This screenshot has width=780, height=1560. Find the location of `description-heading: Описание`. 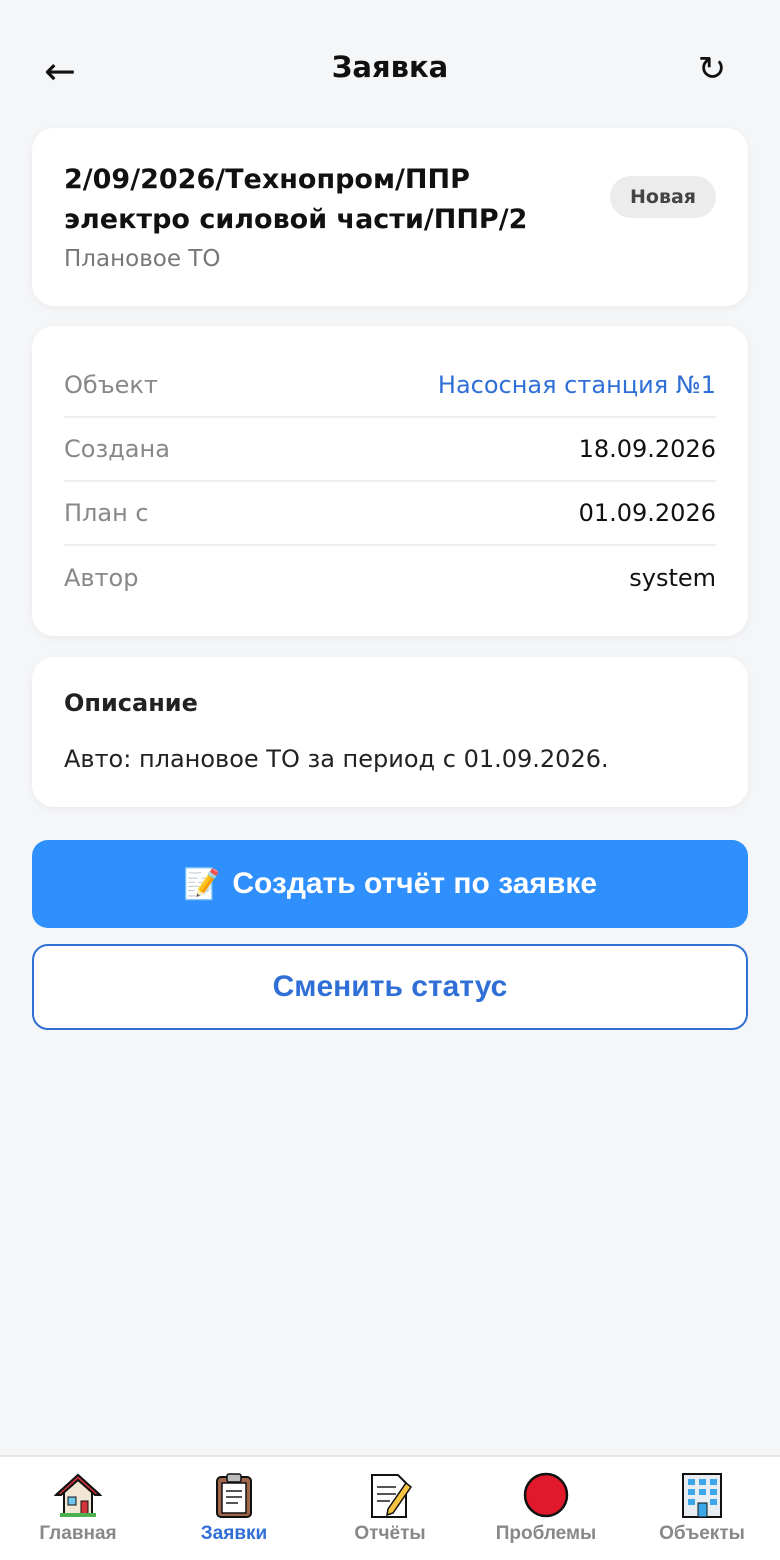

description-heading: Описание is located at coordinates (131, 703).